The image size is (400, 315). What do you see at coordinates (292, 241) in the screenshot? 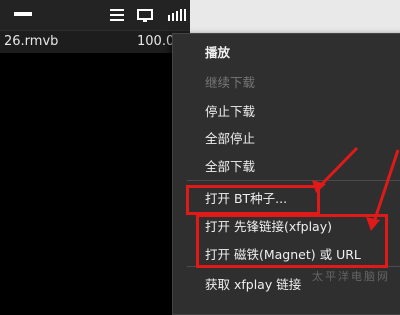
I see `highlight-box-links` at bounding box center [292, 241].